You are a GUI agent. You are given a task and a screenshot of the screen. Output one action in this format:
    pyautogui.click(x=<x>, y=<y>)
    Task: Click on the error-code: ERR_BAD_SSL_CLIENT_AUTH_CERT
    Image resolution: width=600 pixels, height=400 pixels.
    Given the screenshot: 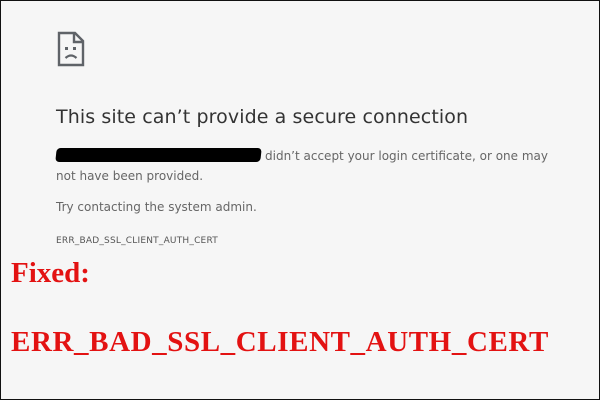 What is the action you would take?
    pyautogui.click(x=137, y=241)
    